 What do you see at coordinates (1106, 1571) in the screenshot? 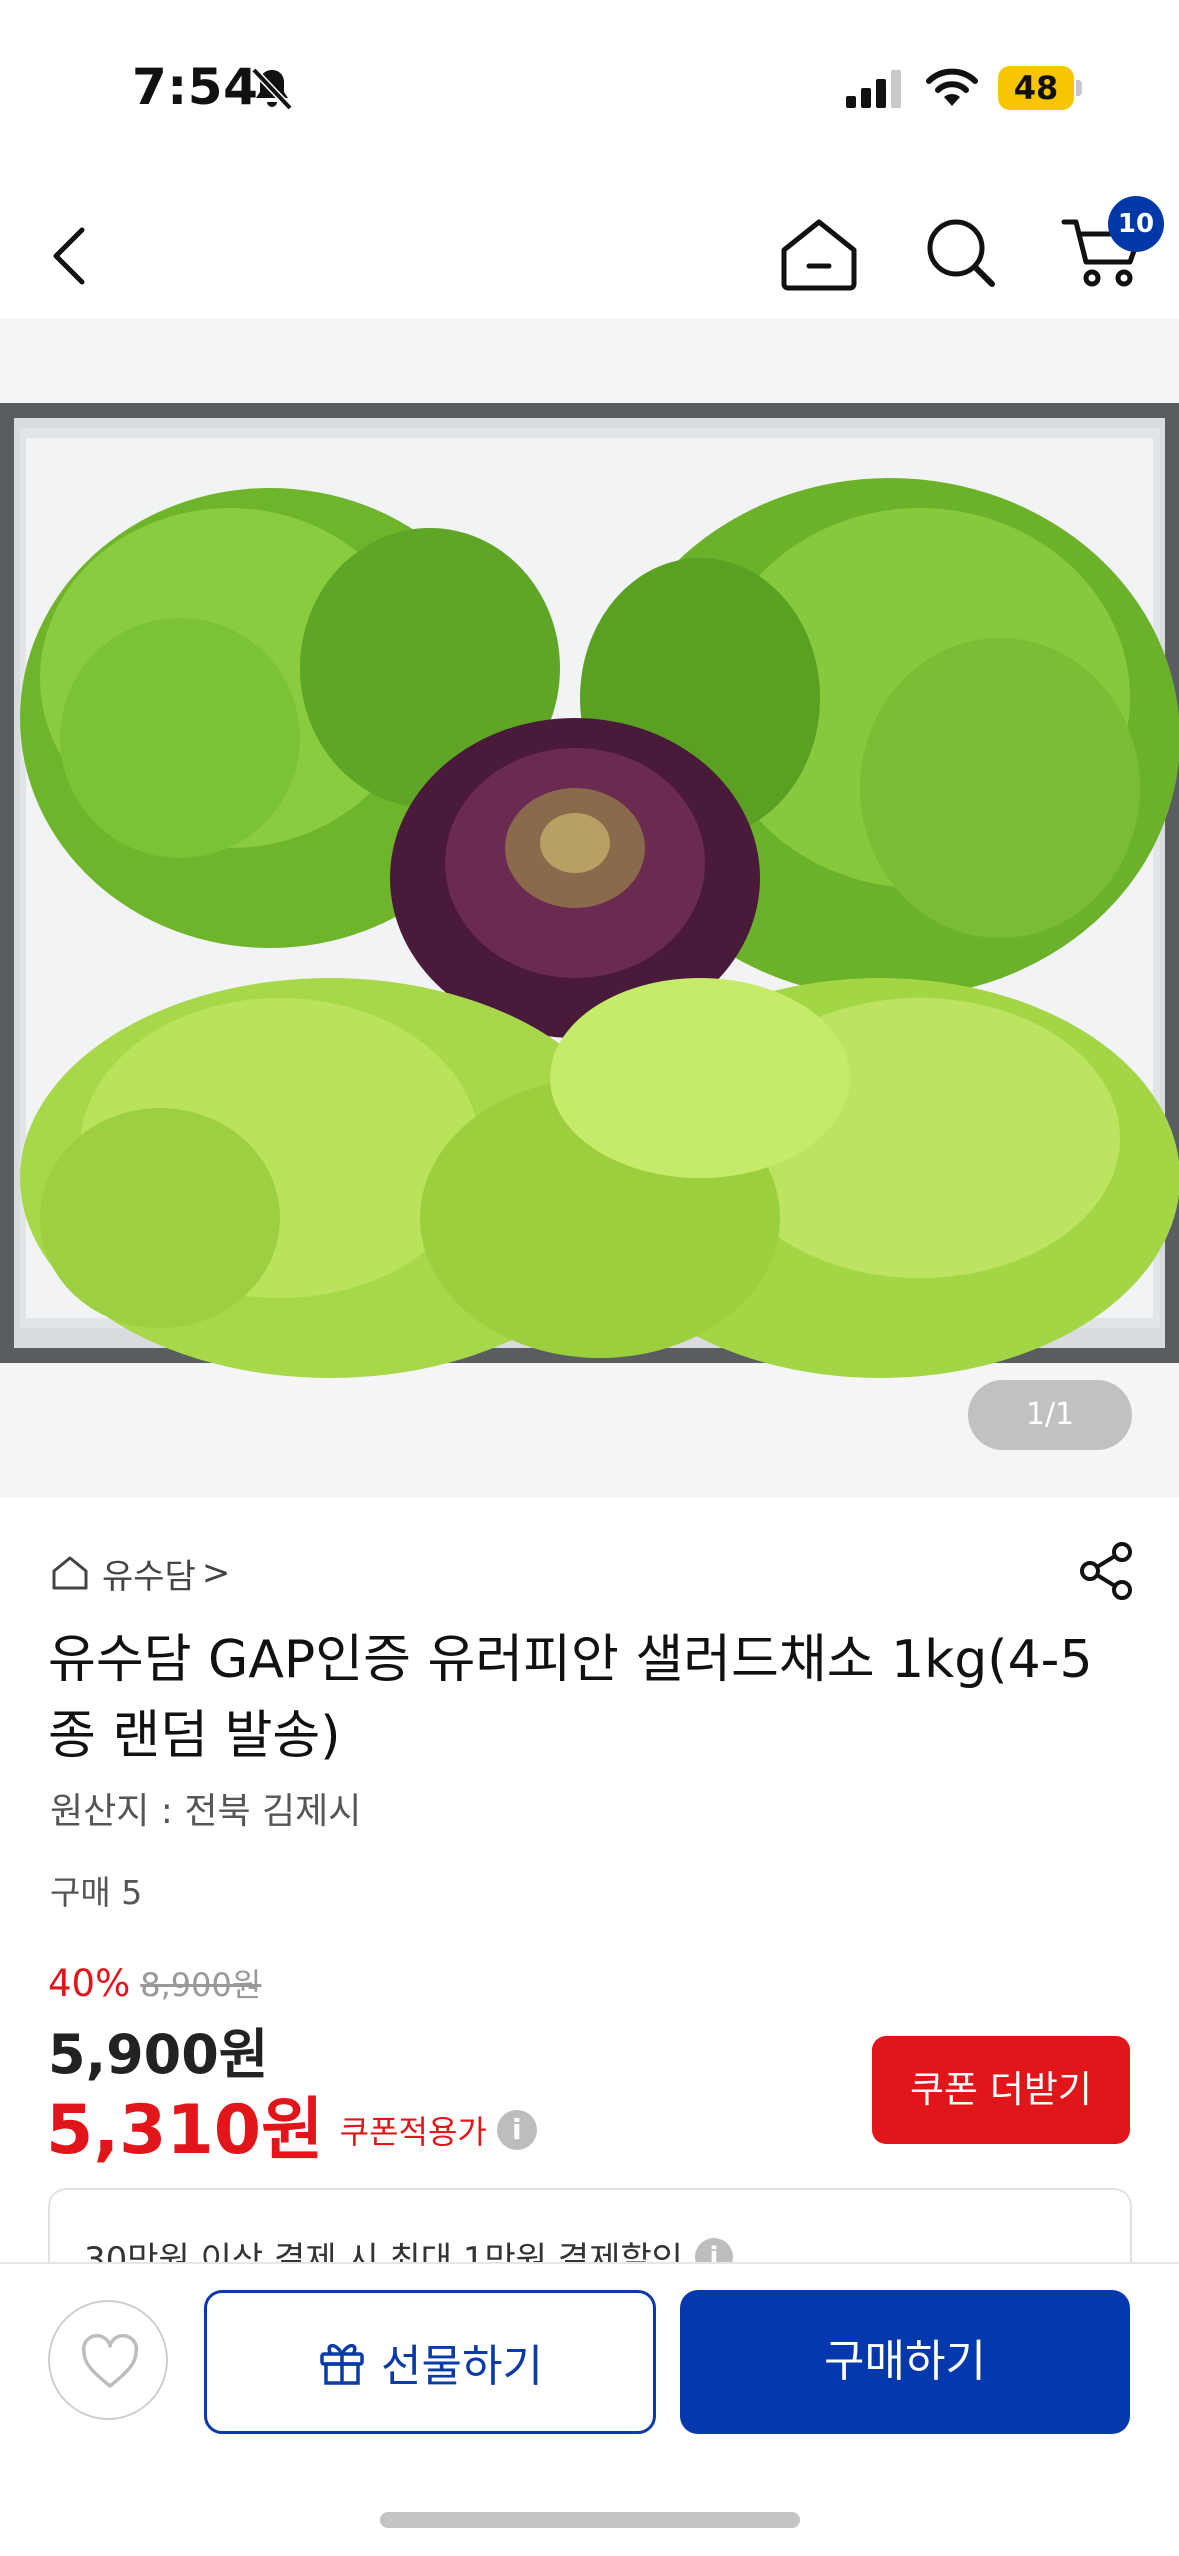
I see `share-icon` at bounding box center [1106, 1571].